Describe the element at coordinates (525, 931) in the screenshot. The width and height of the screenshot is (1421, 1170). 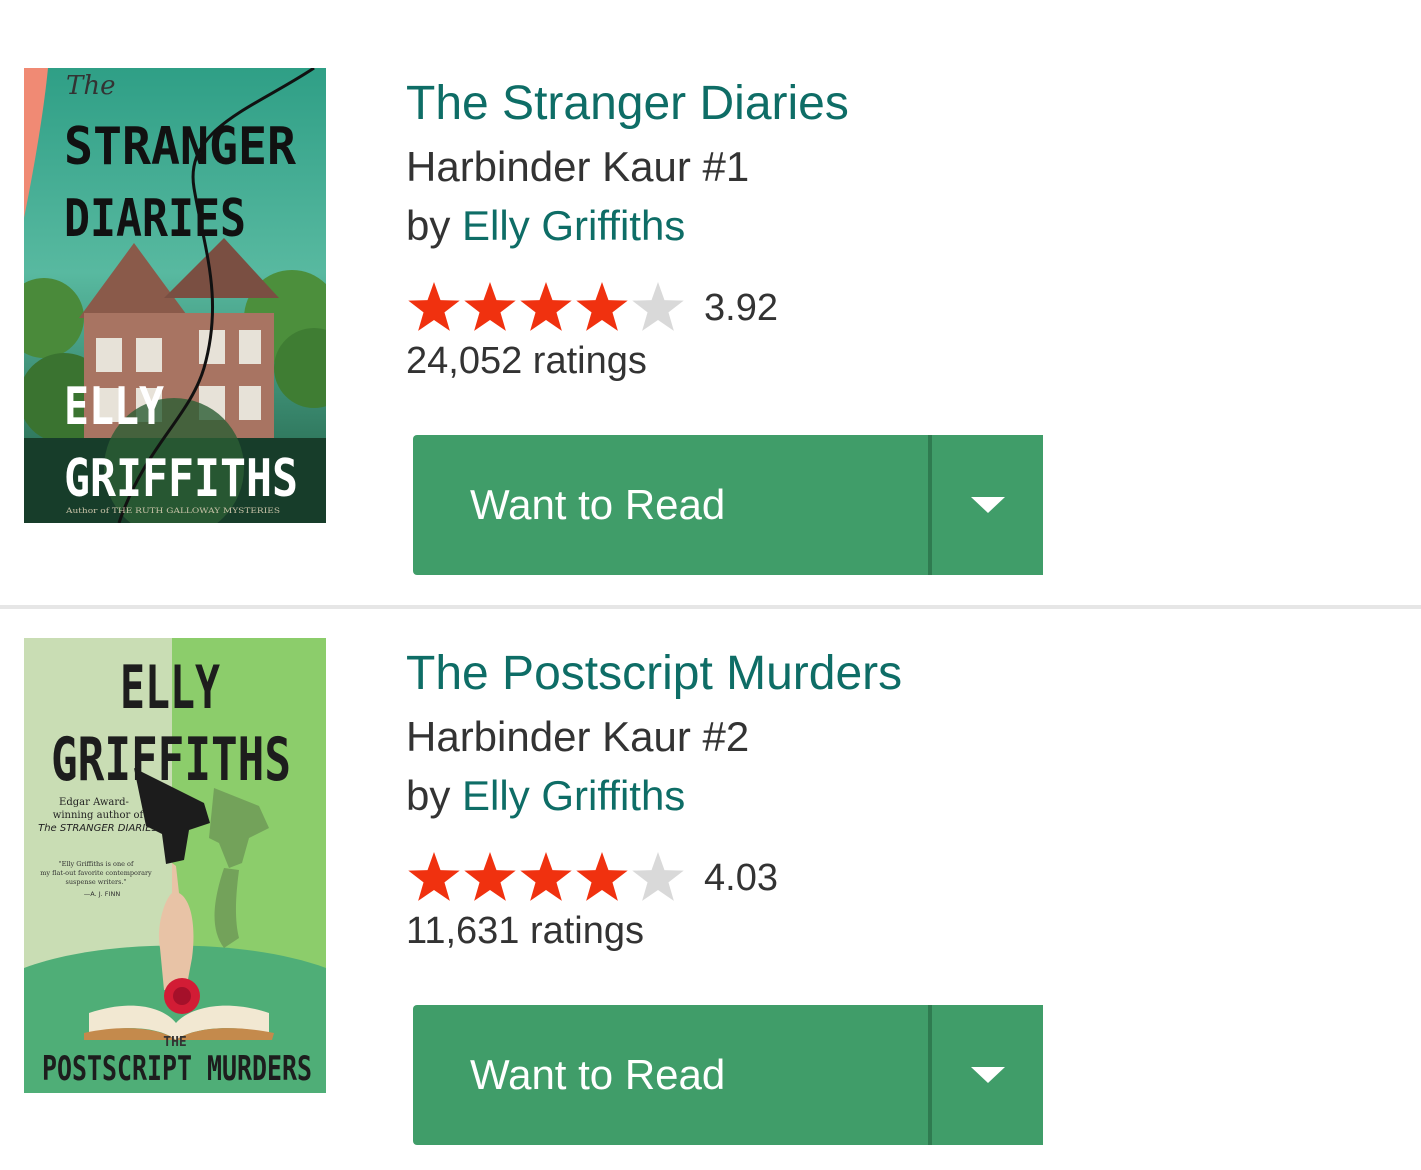
I see `ratings-count: 11,631 ratings` at that location.